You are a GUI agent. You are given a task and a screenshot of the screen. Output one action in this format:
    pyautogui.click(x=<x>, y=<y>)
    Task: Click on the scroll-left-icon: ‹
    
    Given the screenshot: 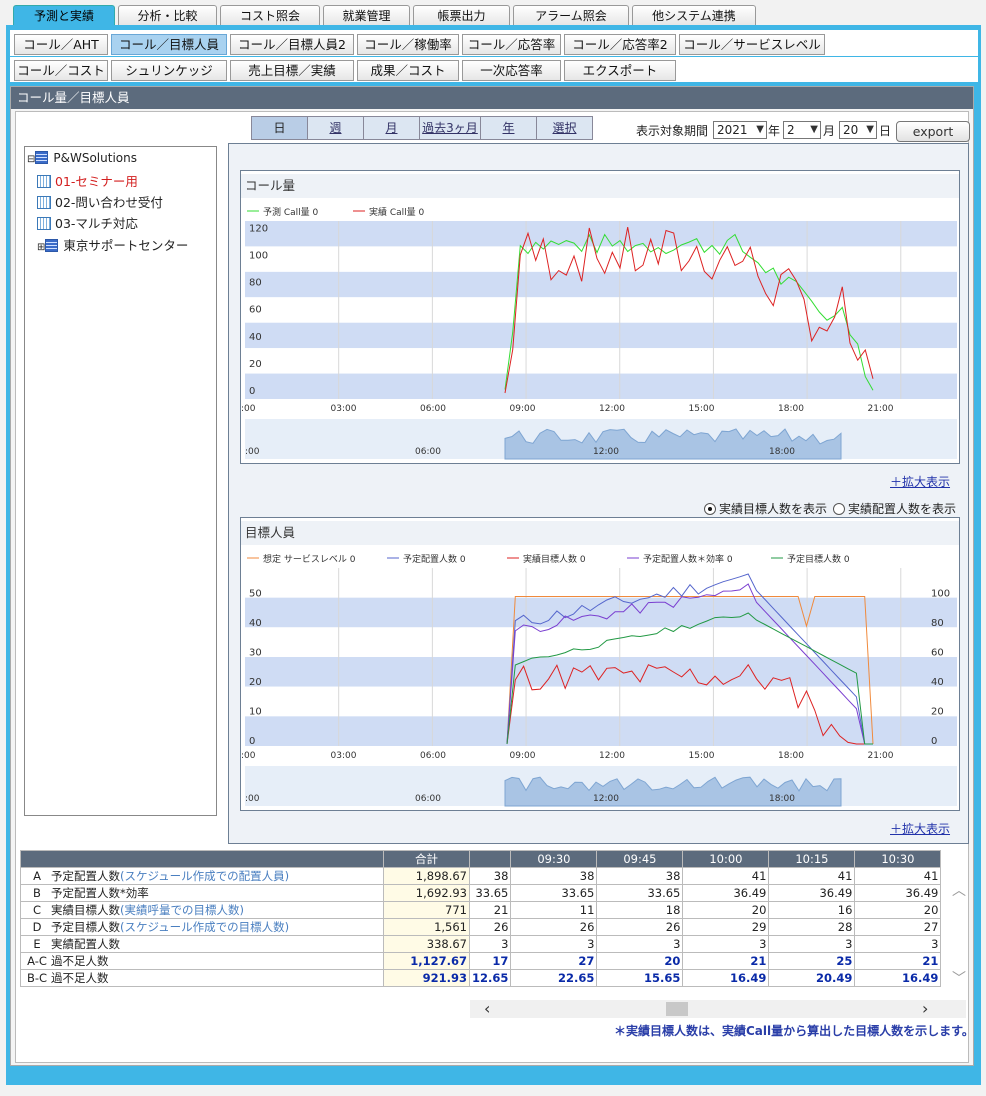 What is the action you would take?
    pyautogui.click(x=487, y=1008)
    